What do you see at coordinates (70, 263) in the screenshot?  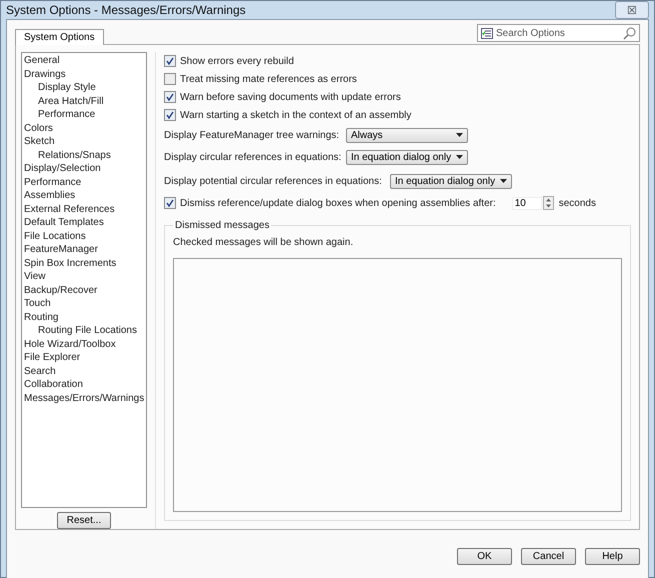 I see `tree-item: Spin Box Increments` at bounding box center [70, 263].